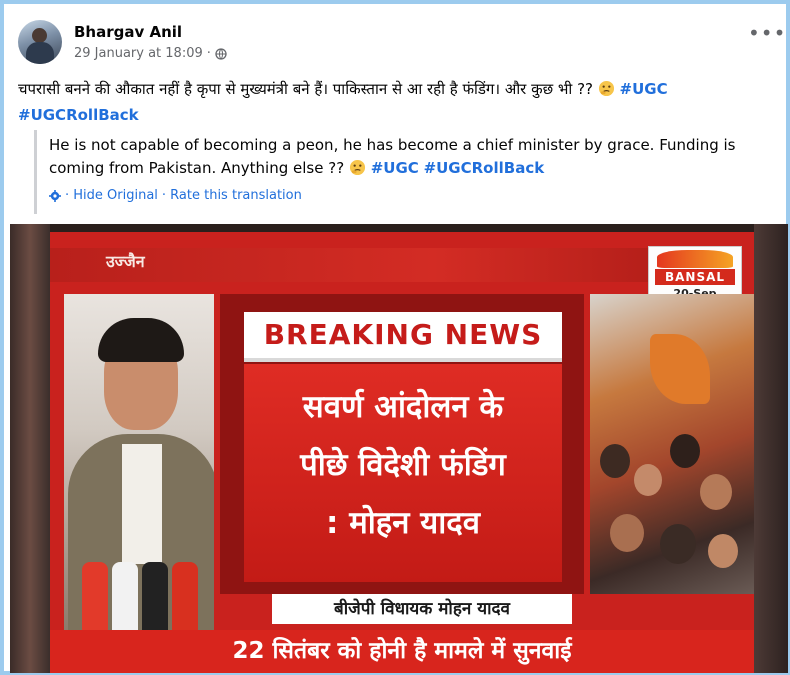 Image resolution: width=790 pixels, height=675 pixels. What do you see at coordinates (55, 195) in the screenshot?
I see `gear-icon` at bounding box center [55, 195].